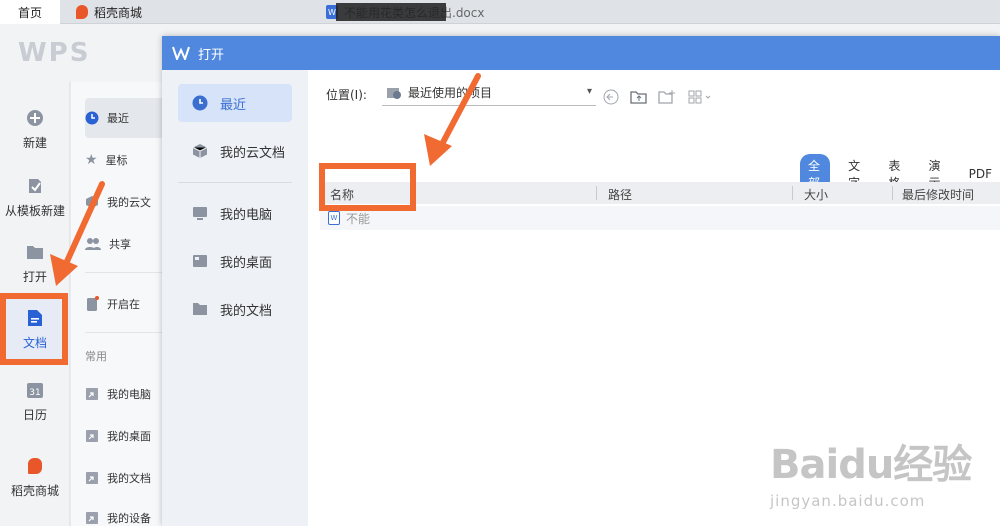 The image size is (1000, 526). I want to click on baidu-watermark: Baidu经验 jingyan.baidu.com, so click(871, 471).